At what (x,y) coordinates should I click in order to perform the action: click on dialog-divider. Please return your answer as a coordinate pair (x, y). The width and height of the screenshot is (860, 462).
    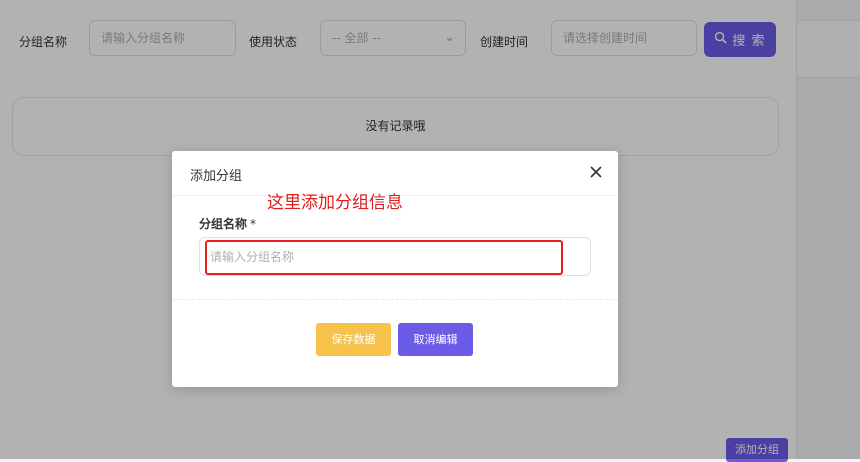
    Looking at the image, I should click on (395, 299).